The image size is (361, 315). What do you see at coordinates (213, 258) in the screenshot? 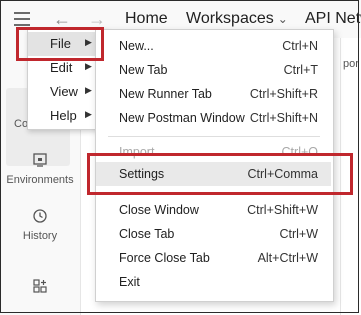
I see `menu-item-force-close-tab: Force Close Tab Alt+Ctrl+W` at bounding box center [213, 258].